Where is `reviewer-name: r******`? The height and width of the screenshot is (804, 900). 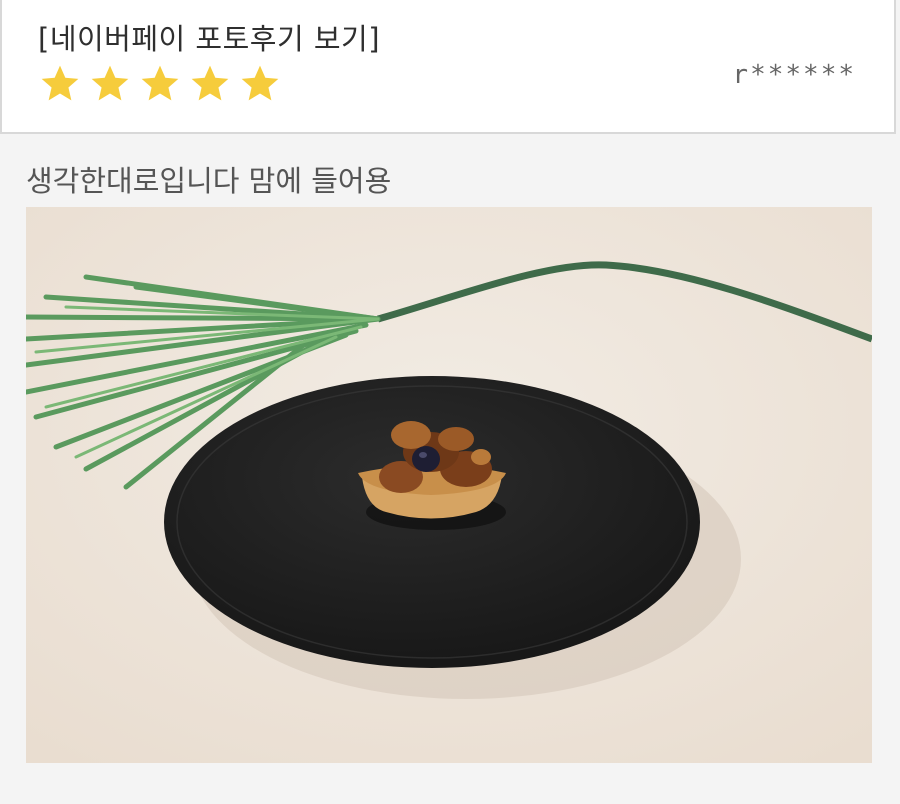 reviewer-name: r****** is located at coordinates (794, 75).